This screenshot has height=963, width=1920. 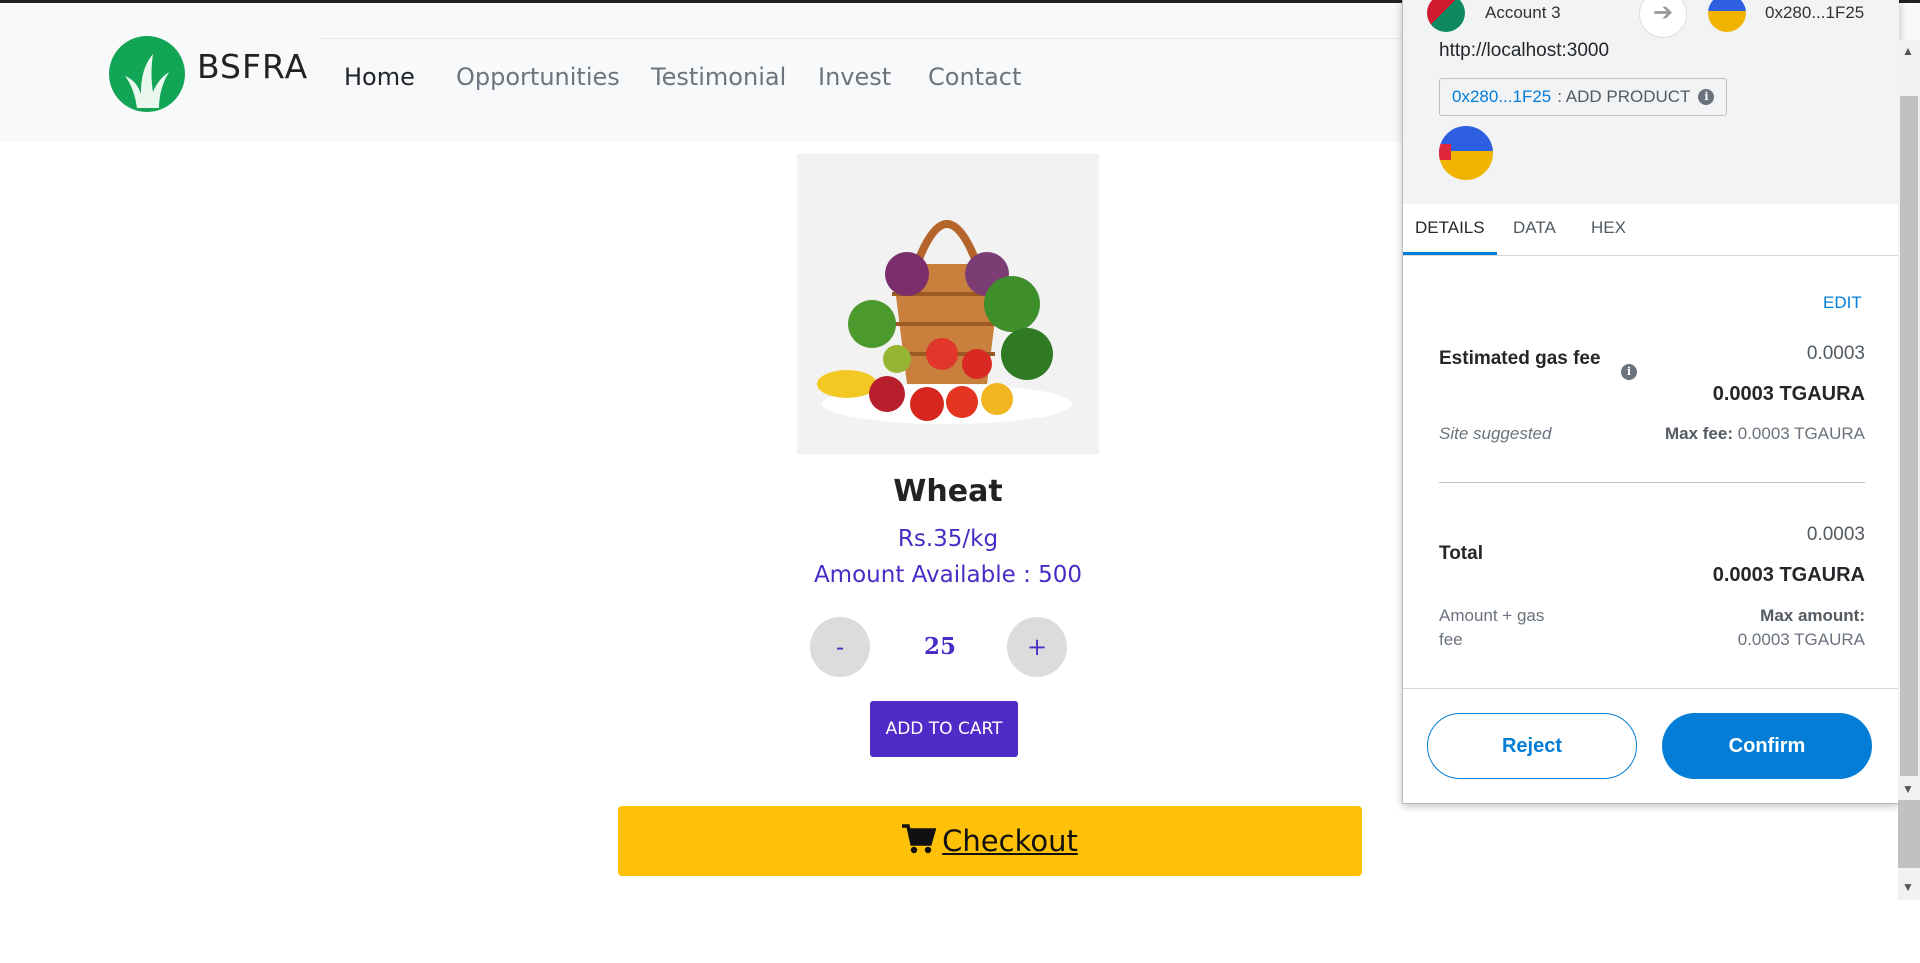 I want to click on contract-method-pill: 0x280...1F25 : ADD PRODUCT i, so click(x=1583, y=97).